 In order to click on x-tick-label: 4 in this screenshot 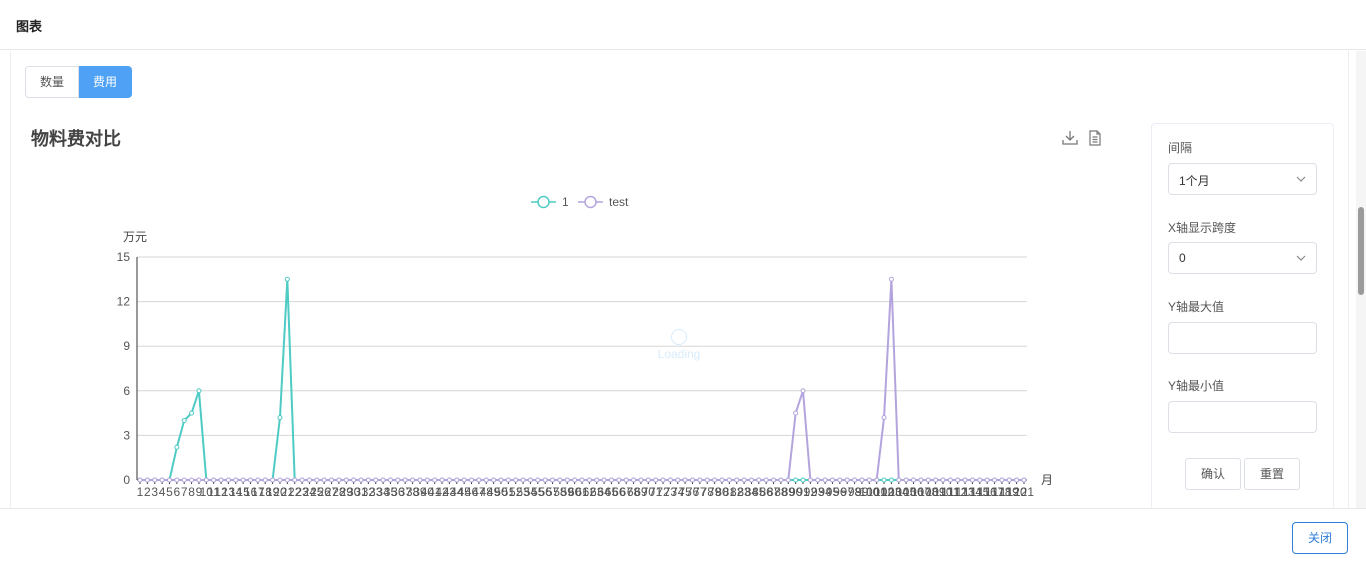, I will do `click(162, 492)`.